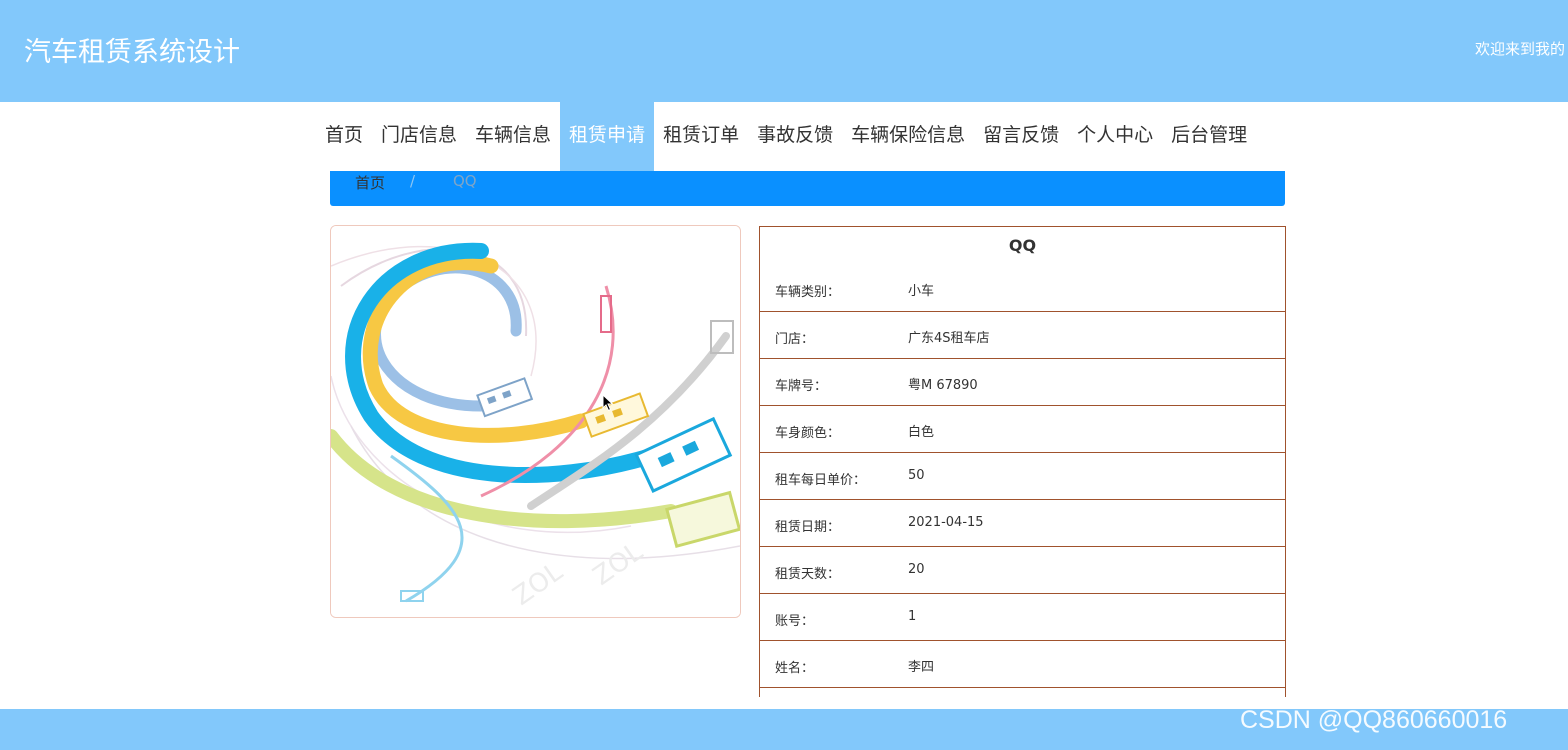 The height and width of the screenshot is (750, 1568). I want to click on welcome-text: 欢迎来到我的, so click(1520, 49).